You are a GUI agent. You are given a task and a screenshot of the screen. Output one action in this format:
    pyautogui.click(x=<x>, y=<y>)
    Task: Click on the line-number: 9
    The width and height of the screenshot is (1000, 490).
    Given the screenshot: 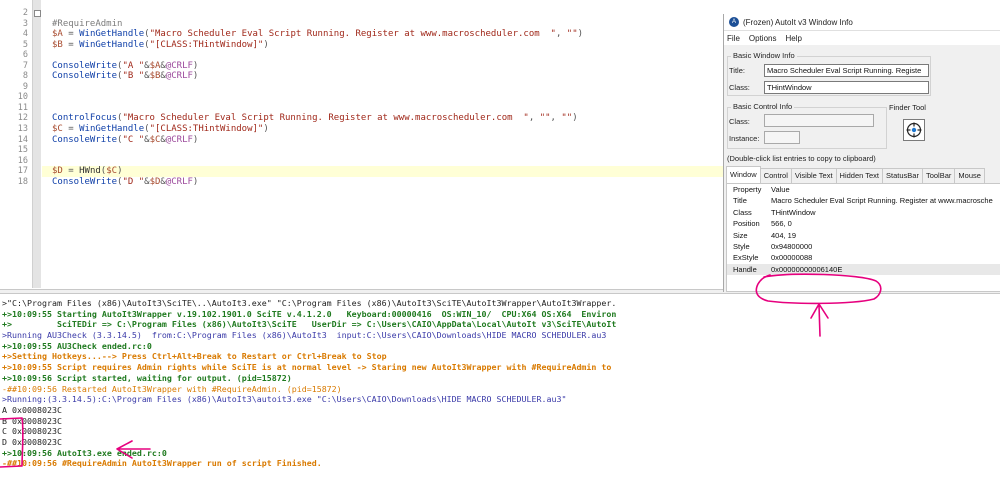 What is the action you would take?
    pyautogui.click(x=25, y=86)
    